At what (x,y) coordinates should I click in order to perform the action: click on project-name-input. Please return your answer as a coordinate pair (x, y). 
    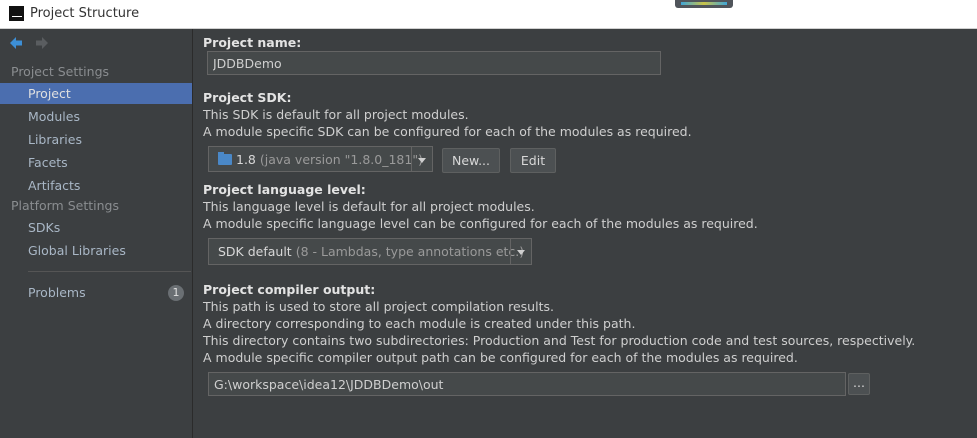
    Looking at the image, I should click on (434, 63).